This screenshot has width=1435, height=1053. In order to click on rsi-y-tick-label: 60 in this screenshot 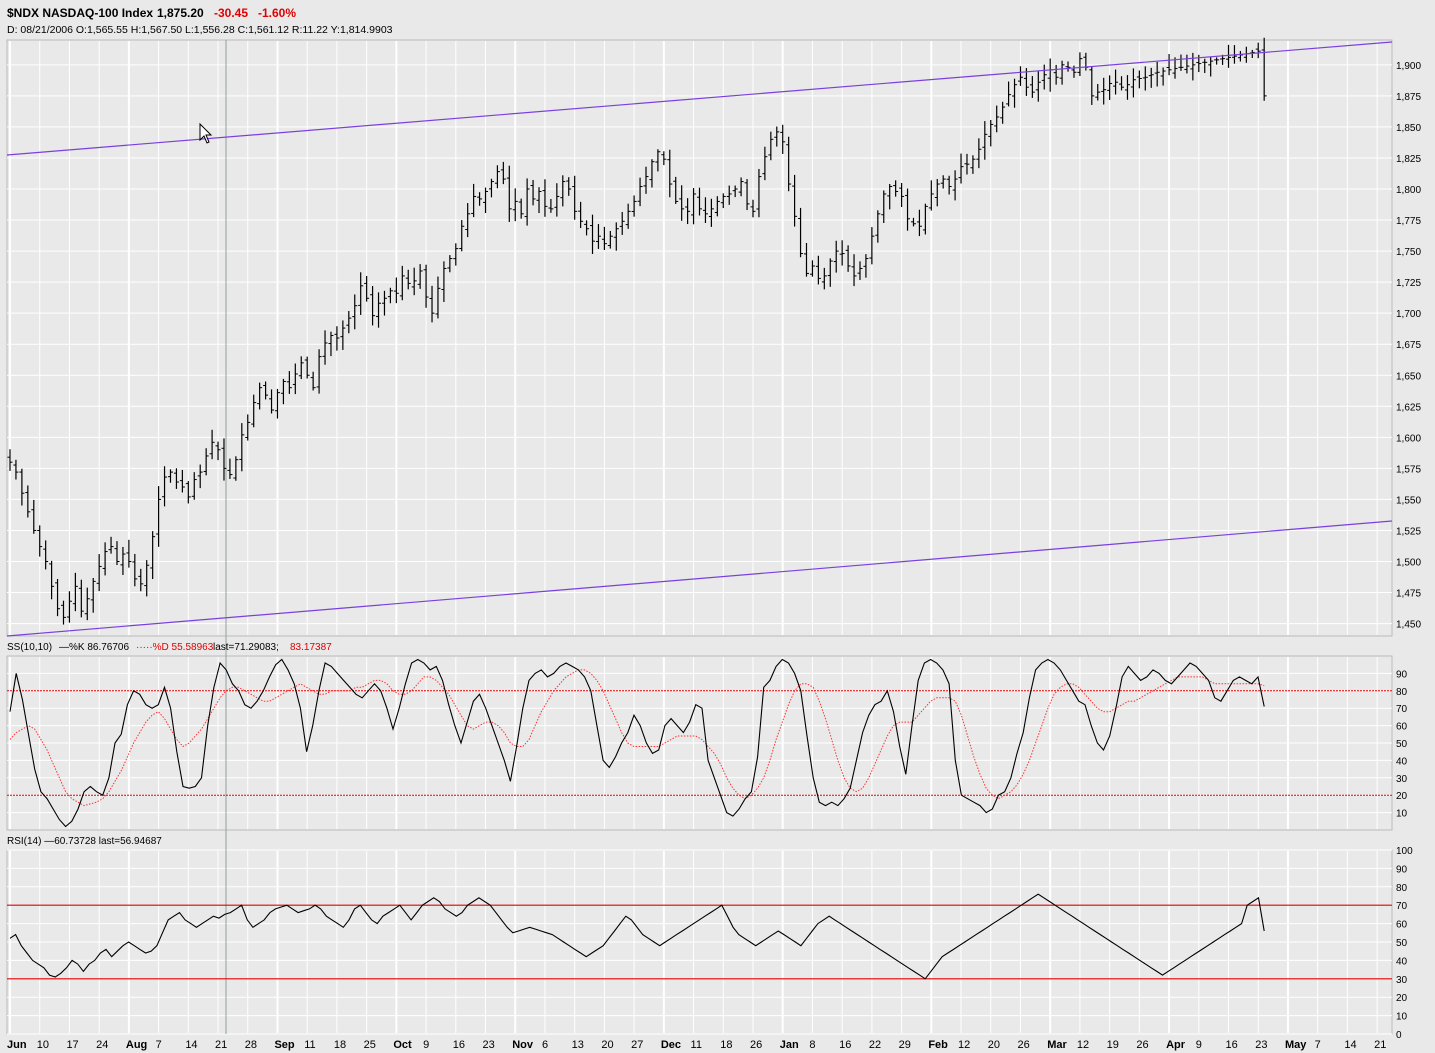, I will do `click(1402, 925)`.